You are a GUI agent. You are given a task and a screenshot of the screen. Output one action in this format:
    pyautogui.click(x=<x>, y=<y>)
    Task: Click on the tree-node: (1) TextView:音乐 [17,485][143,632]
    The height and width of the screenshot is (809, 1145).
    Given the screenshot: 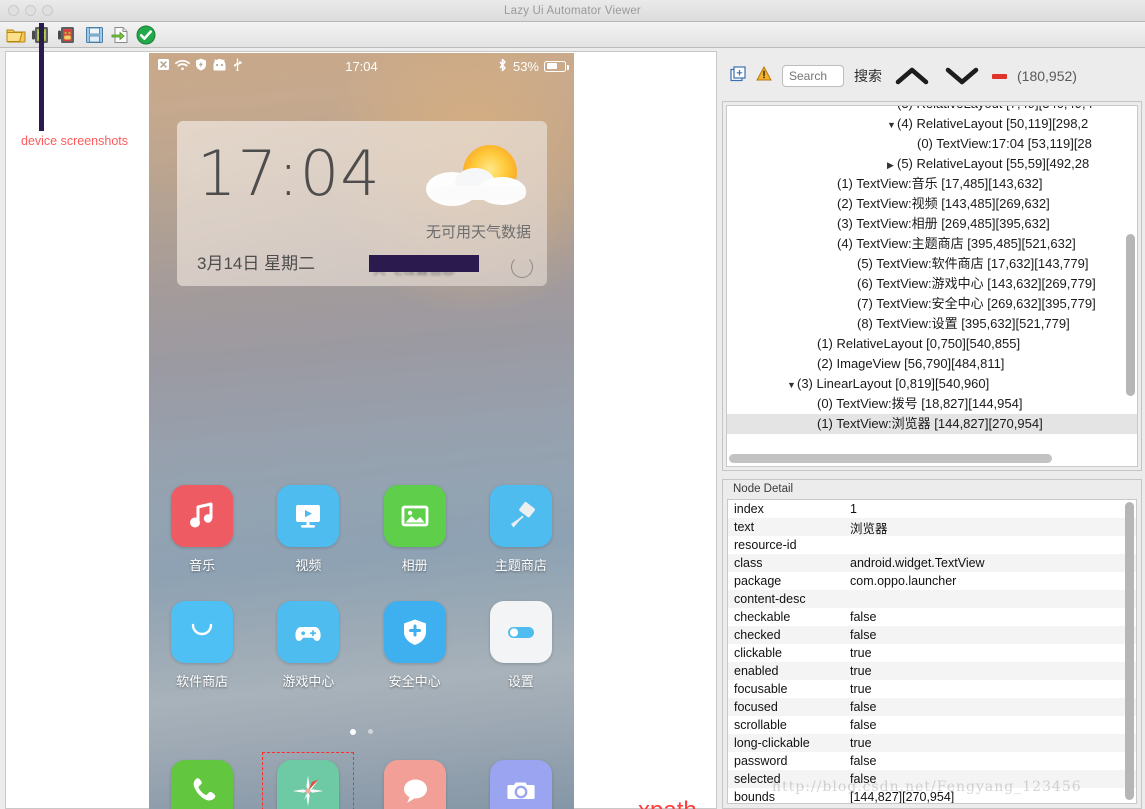 What is the action you would take?
    pyautogui.click(x=932, y=184)
    